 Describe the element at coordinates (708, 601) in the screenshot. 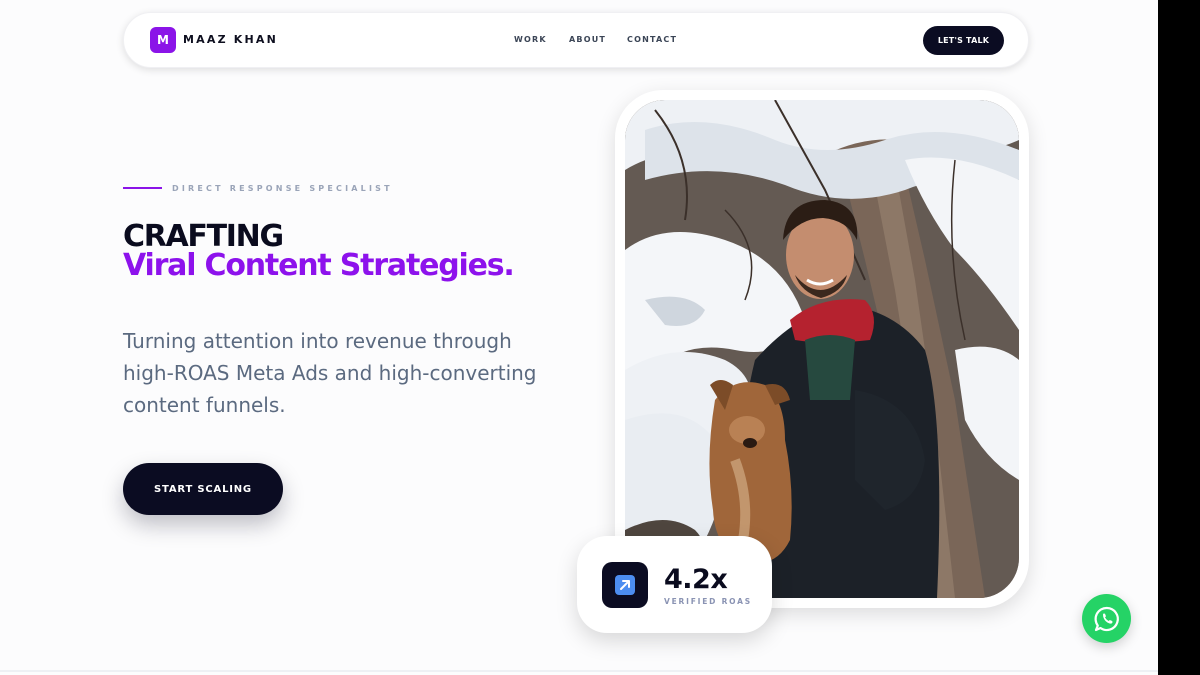

I see `stat-label: VERIFIED ROAS` at that location.